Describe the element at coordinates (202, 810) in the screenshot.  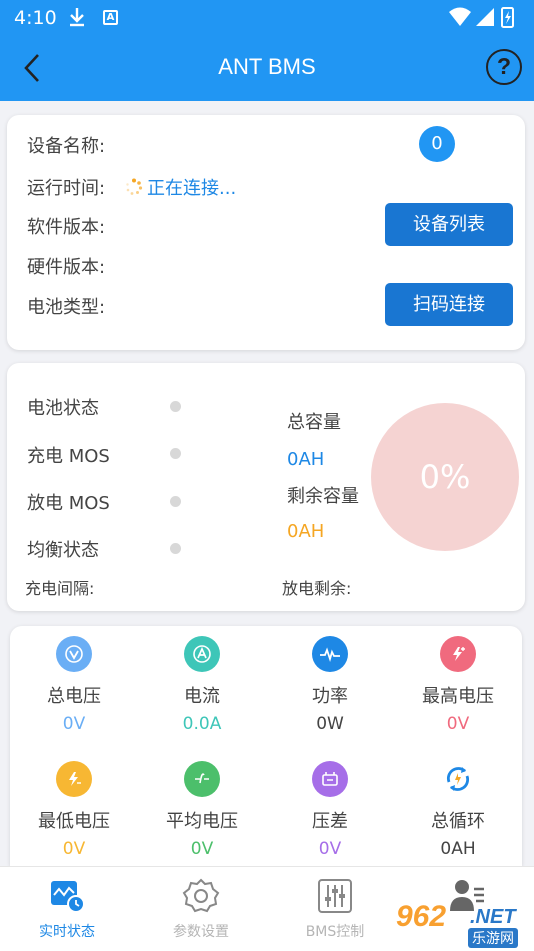
I see `metric-avg-voltage: 平均电压 0V` at that location.